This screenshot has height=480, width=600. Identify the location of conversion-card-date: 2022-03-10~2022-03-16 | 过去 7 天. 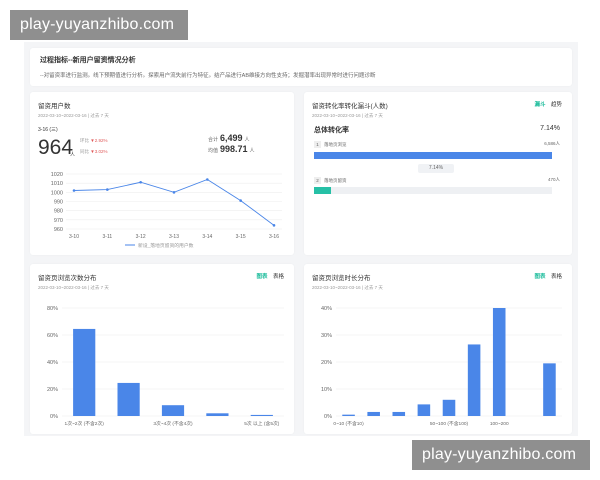
(347, 115).